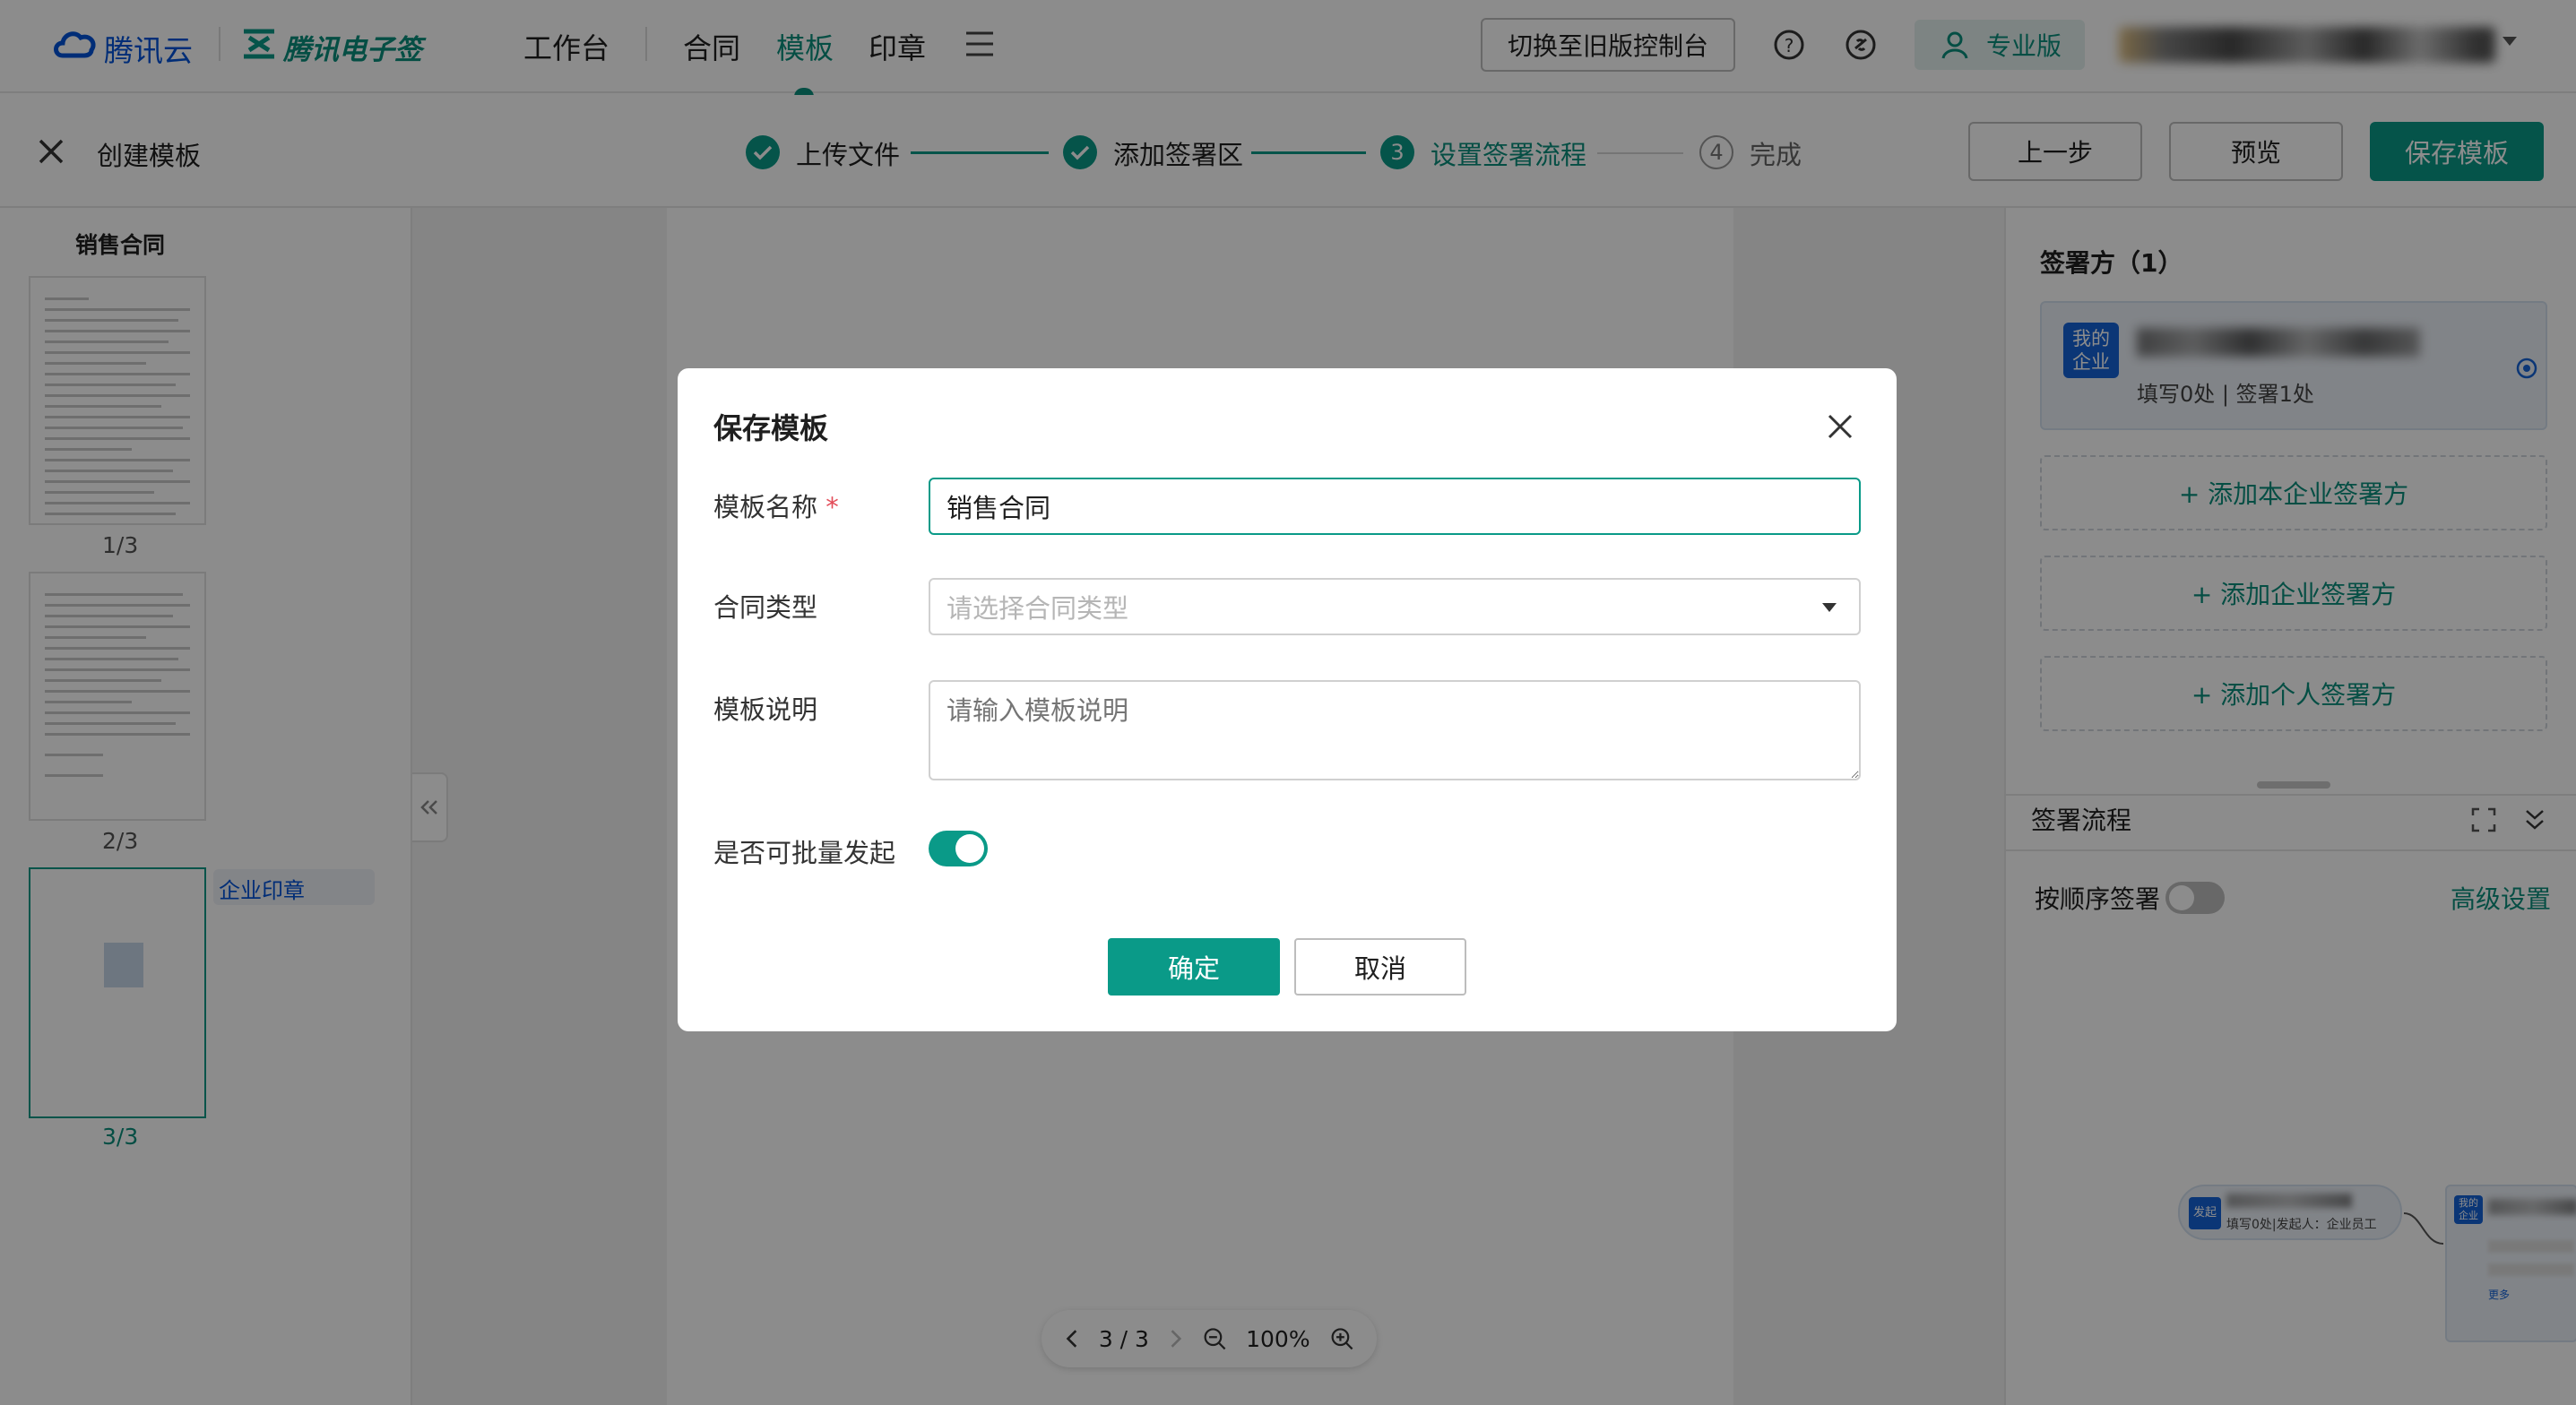 Image resolution: width=2576 pixels, height=1405 pixels. I want to click on template-name-input, so click(1395, 506).